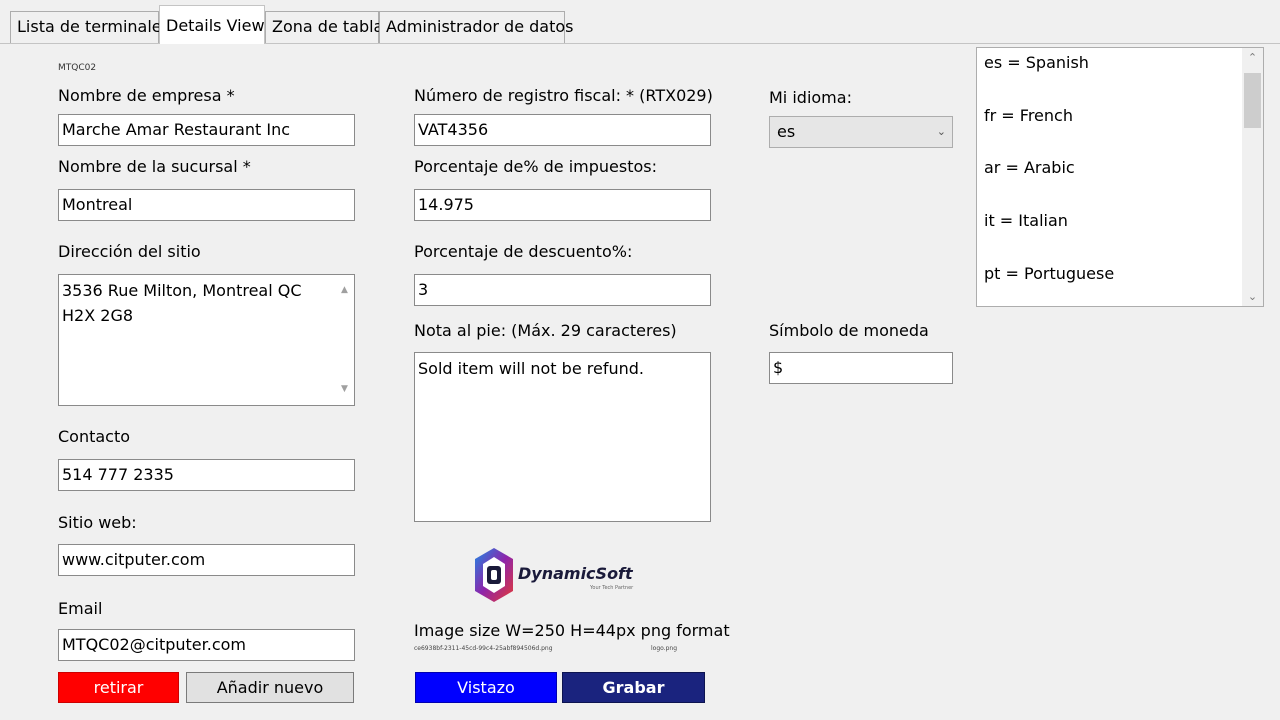  Describe the element at coordinates (861, 368) in the screenshot. I see `currency-symbol-input: $` at that location.